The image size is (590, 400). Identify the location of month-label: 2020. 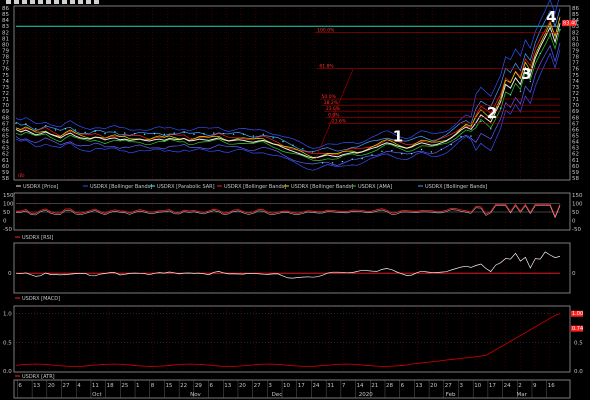
(366, 395).